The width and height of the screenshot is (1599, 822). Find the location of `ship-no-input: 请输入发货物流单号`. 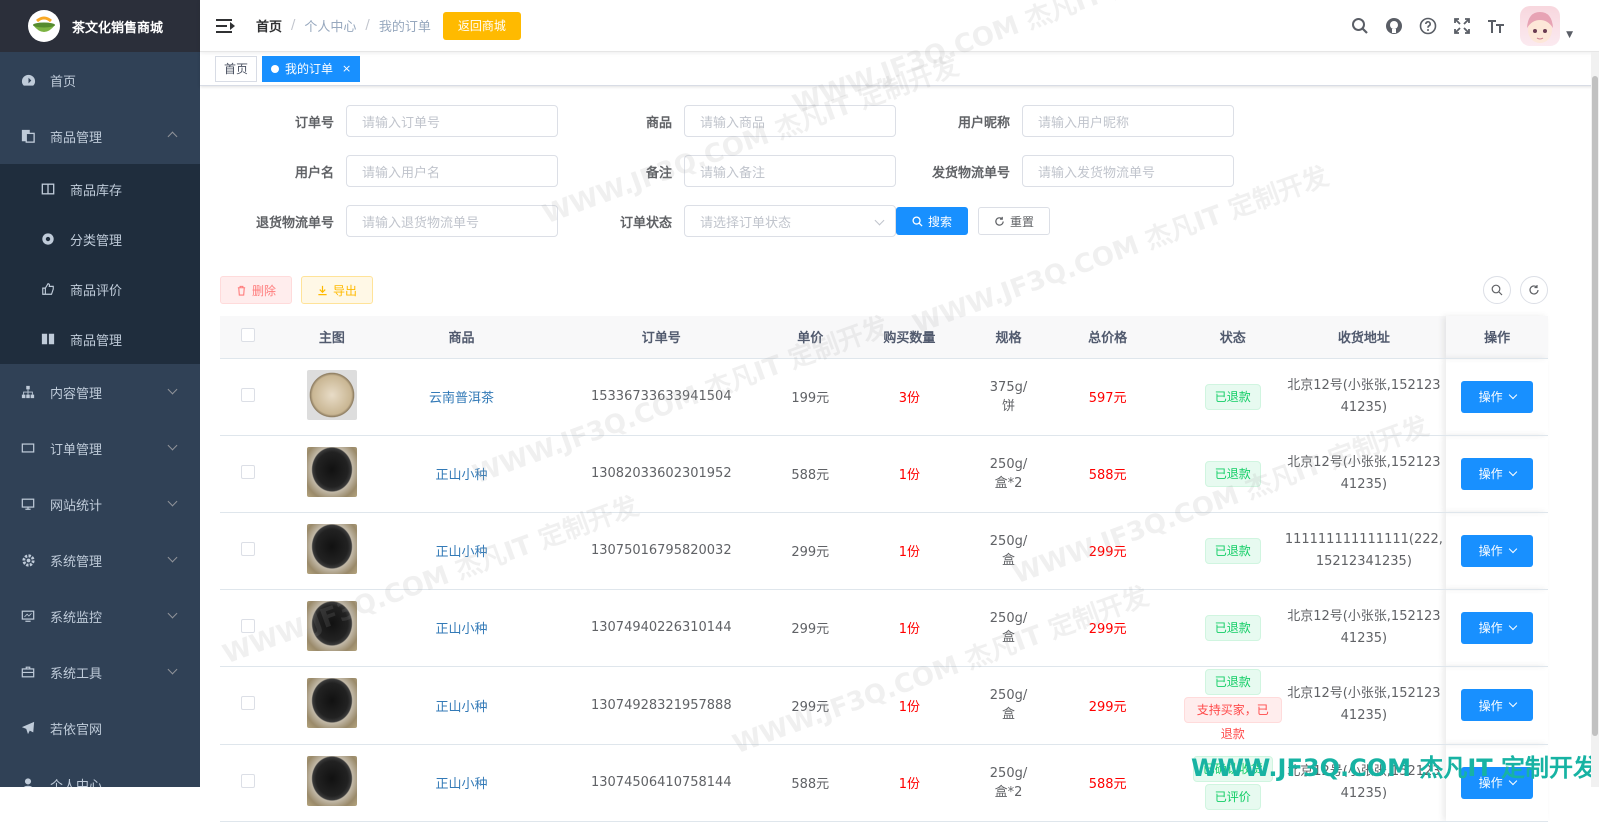

ship-no-input: 请输入发货物流单号 is located at coordinates (1128, 171).